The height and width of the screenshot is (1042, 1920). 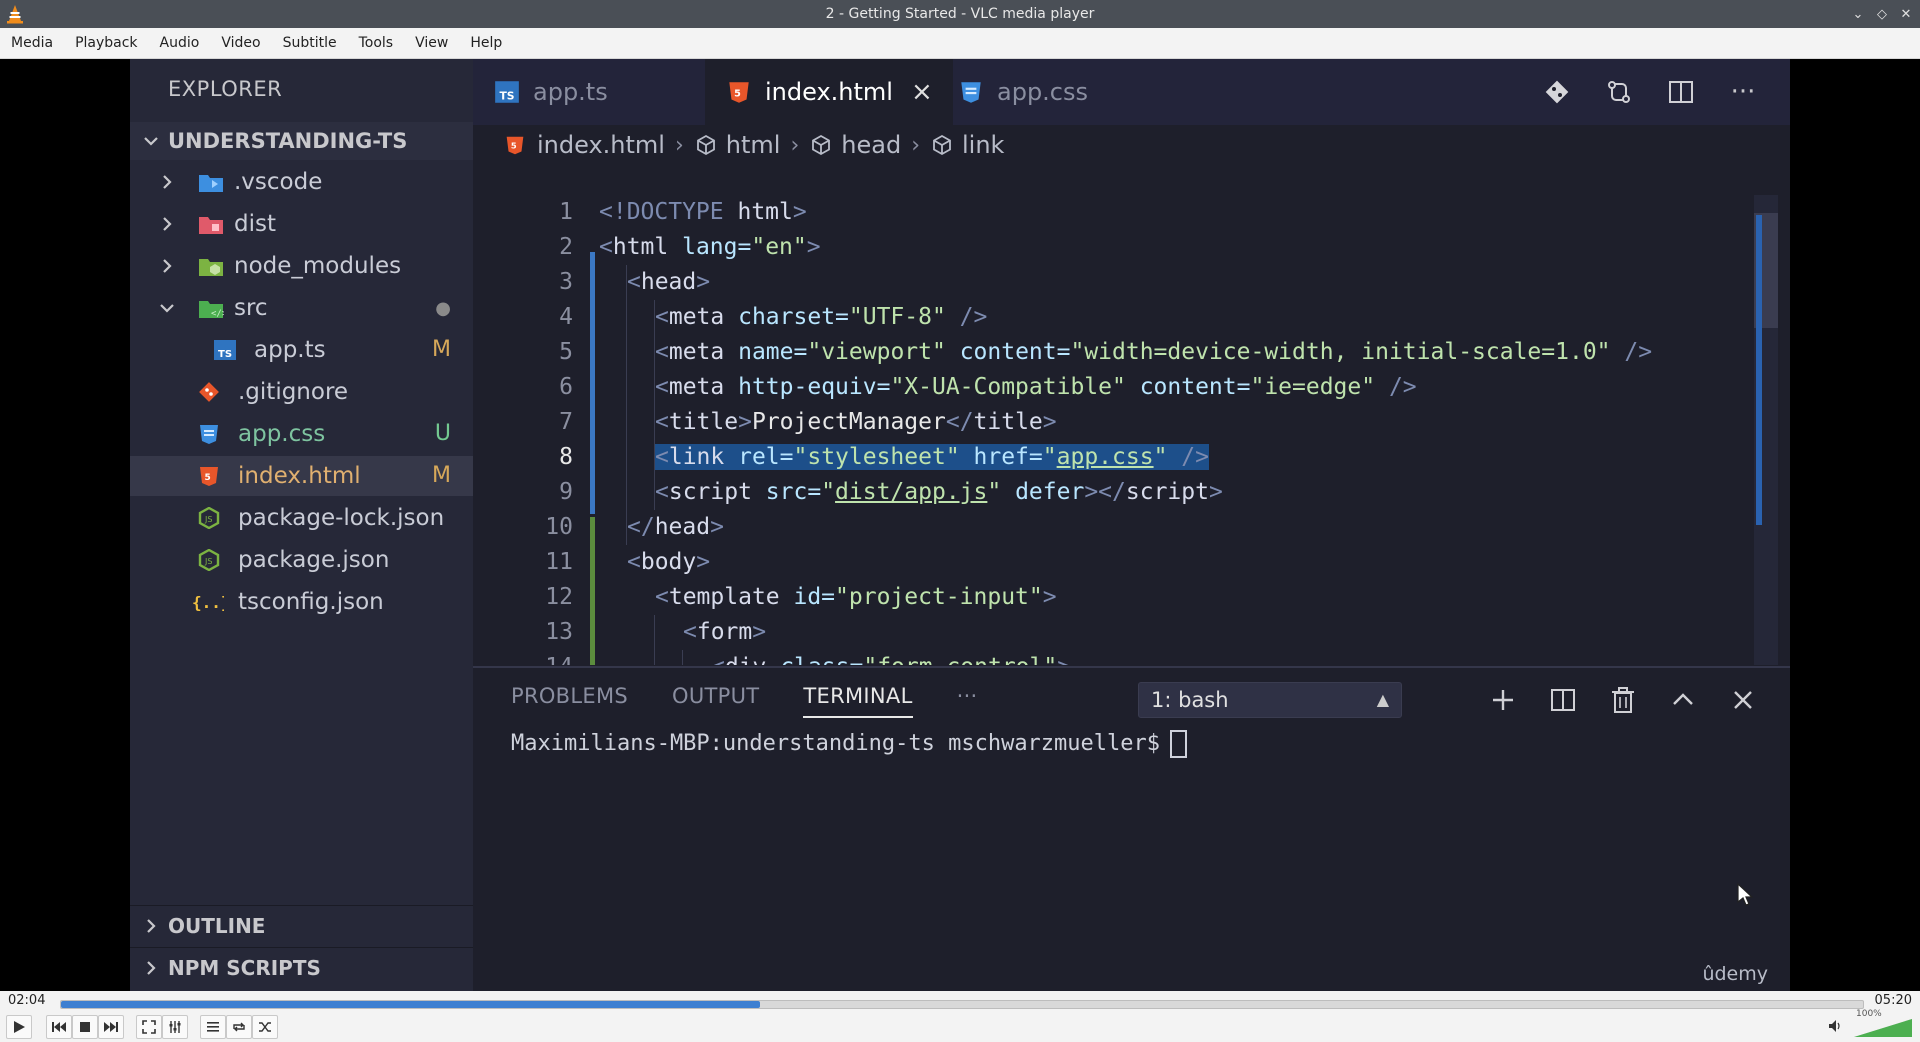 What do you see at coordinates (106, 43) in the screenshot?
I see `menu-playback: Playback` at bounding box center [106, 43].